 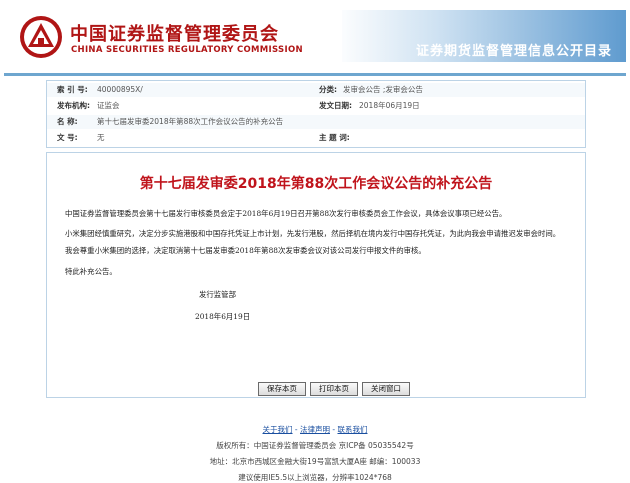 I want to click on name-label: 名 称:, so click(x=67, y=121).